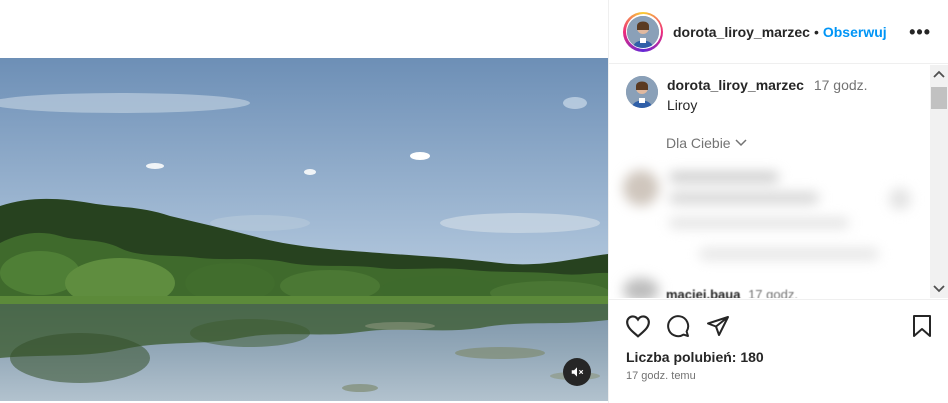  What do you see at coordinates (778, 351) in the screenshot?
I see `post-actions: Liczba polubień: 180 17 godz. temu` at bounding box center [778, 351].